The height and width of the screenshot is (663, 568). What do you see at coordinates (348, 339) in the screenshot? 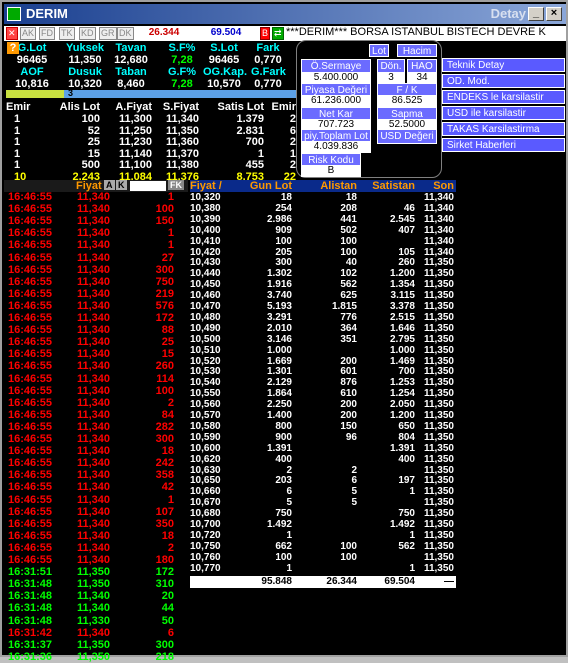
I see `price-cell: 351` at bounding box center [348, 339].